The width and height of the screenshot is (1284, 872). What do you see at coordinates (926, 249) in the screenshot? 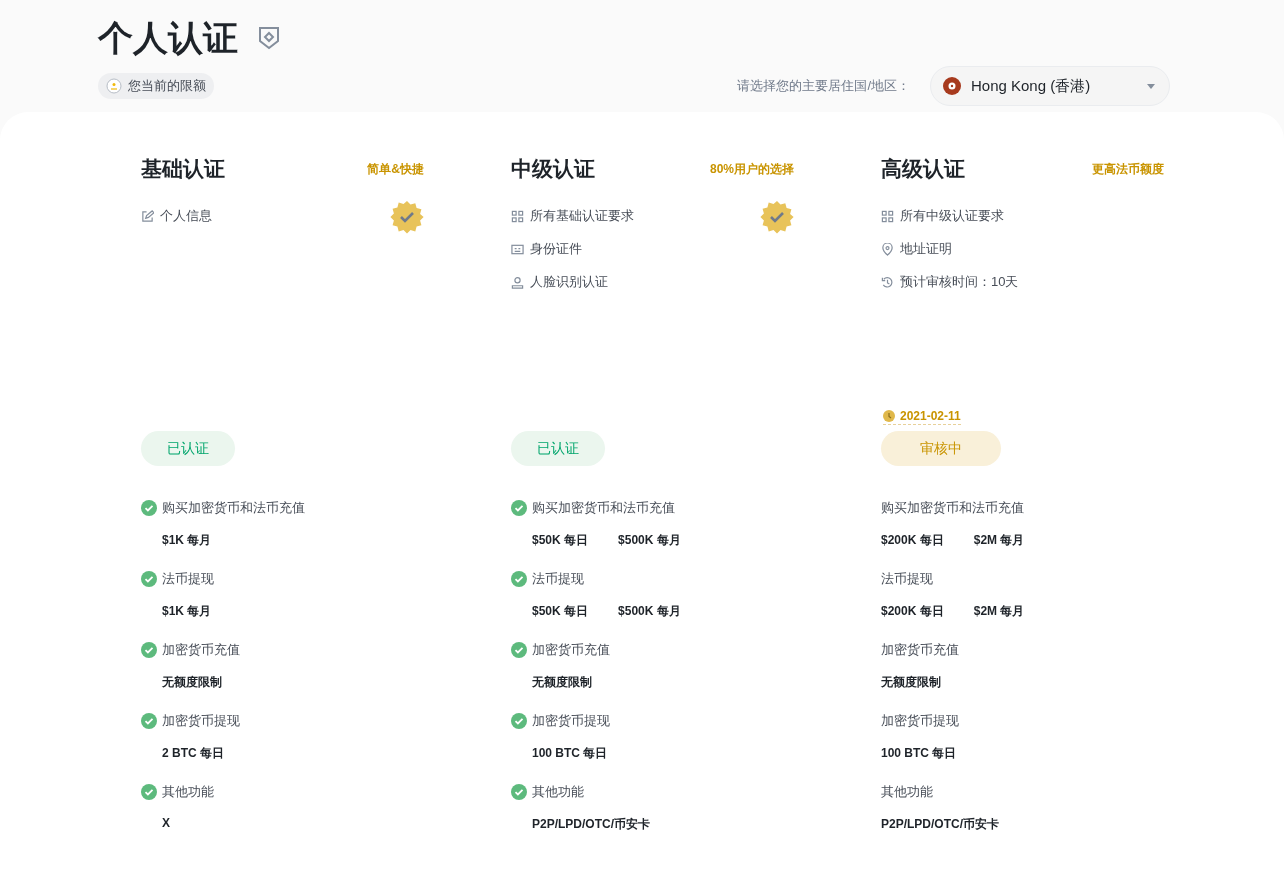
I see `requirement-text: 地址证明` at bounding box center [926, 249].